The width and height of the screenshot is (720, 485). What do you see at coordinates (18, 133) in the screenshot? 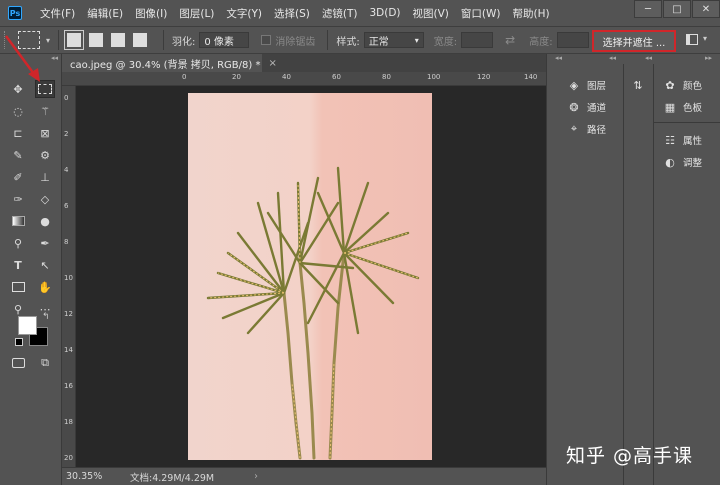
I see `crop-tool-icon: ⊏` at bounding box center [18, 133].